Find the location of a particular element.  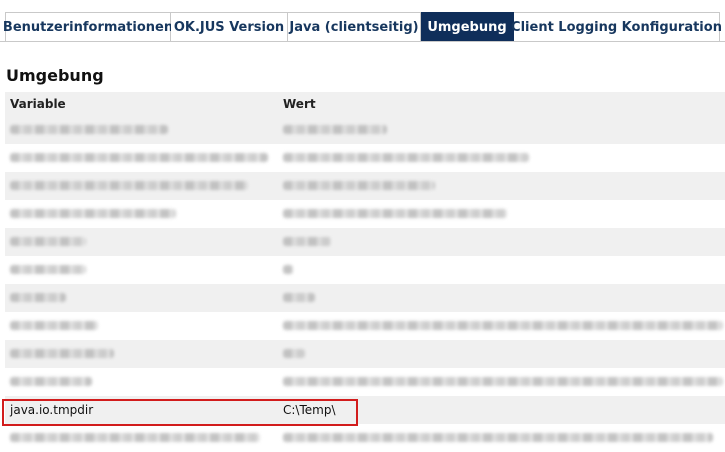

column-header-variable: Variable is located at coordinates (38, 104).